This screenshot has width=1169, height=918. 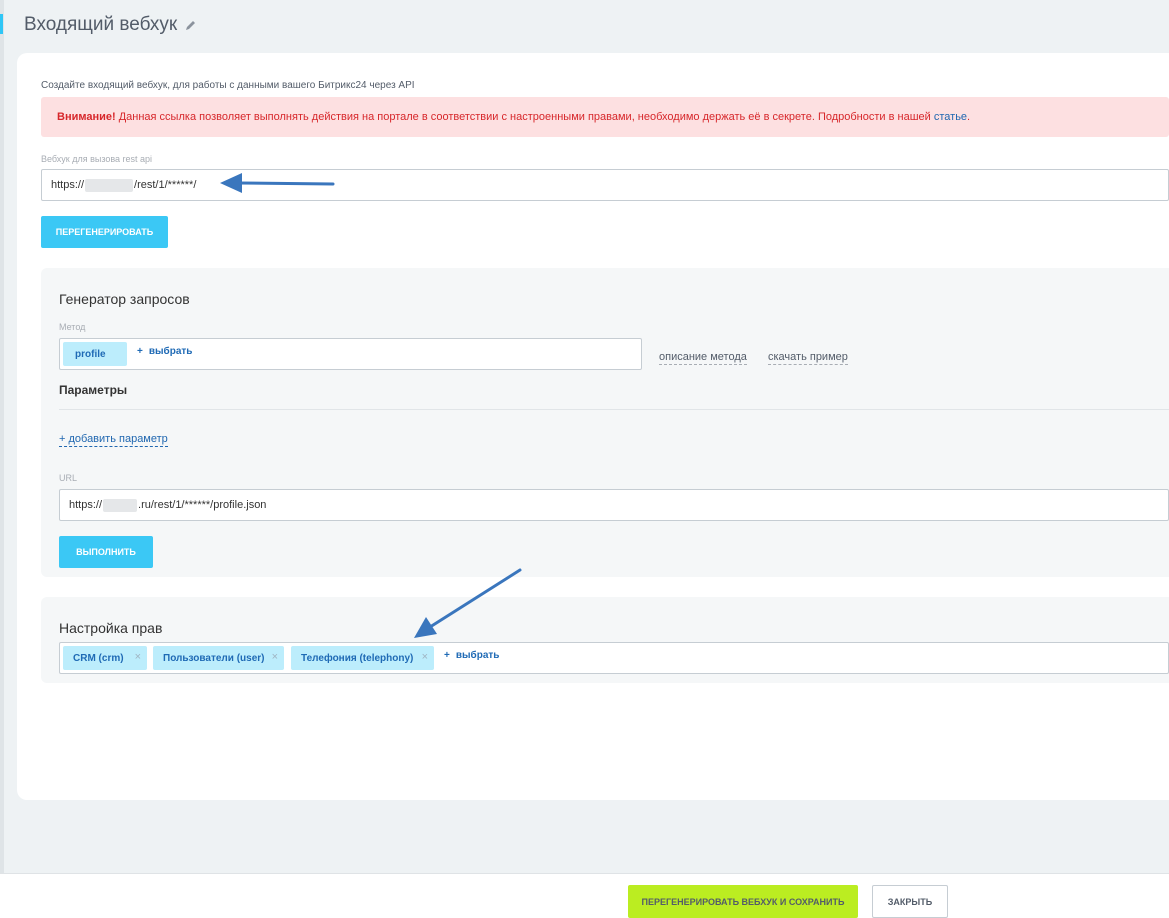 I want to click on add-param-link: + добавить параметр, so click(x=113, y=439).